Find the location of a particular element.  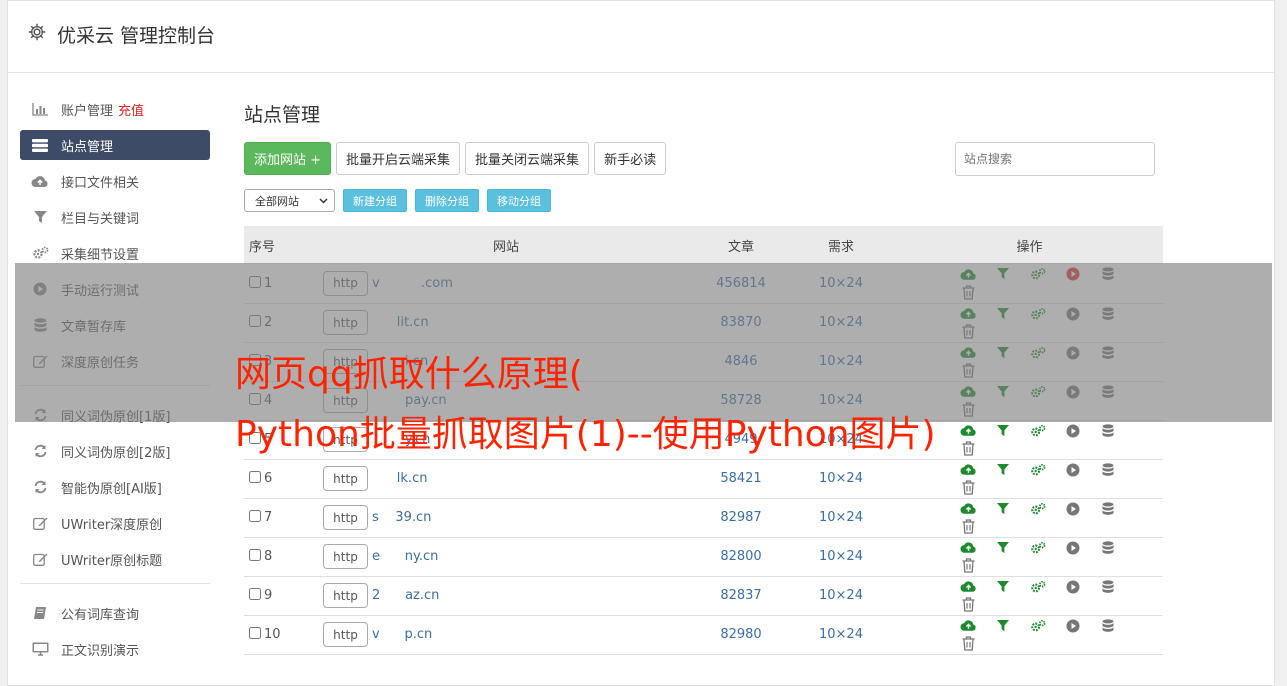

refresh-icon is located at coordinates (40, 451).